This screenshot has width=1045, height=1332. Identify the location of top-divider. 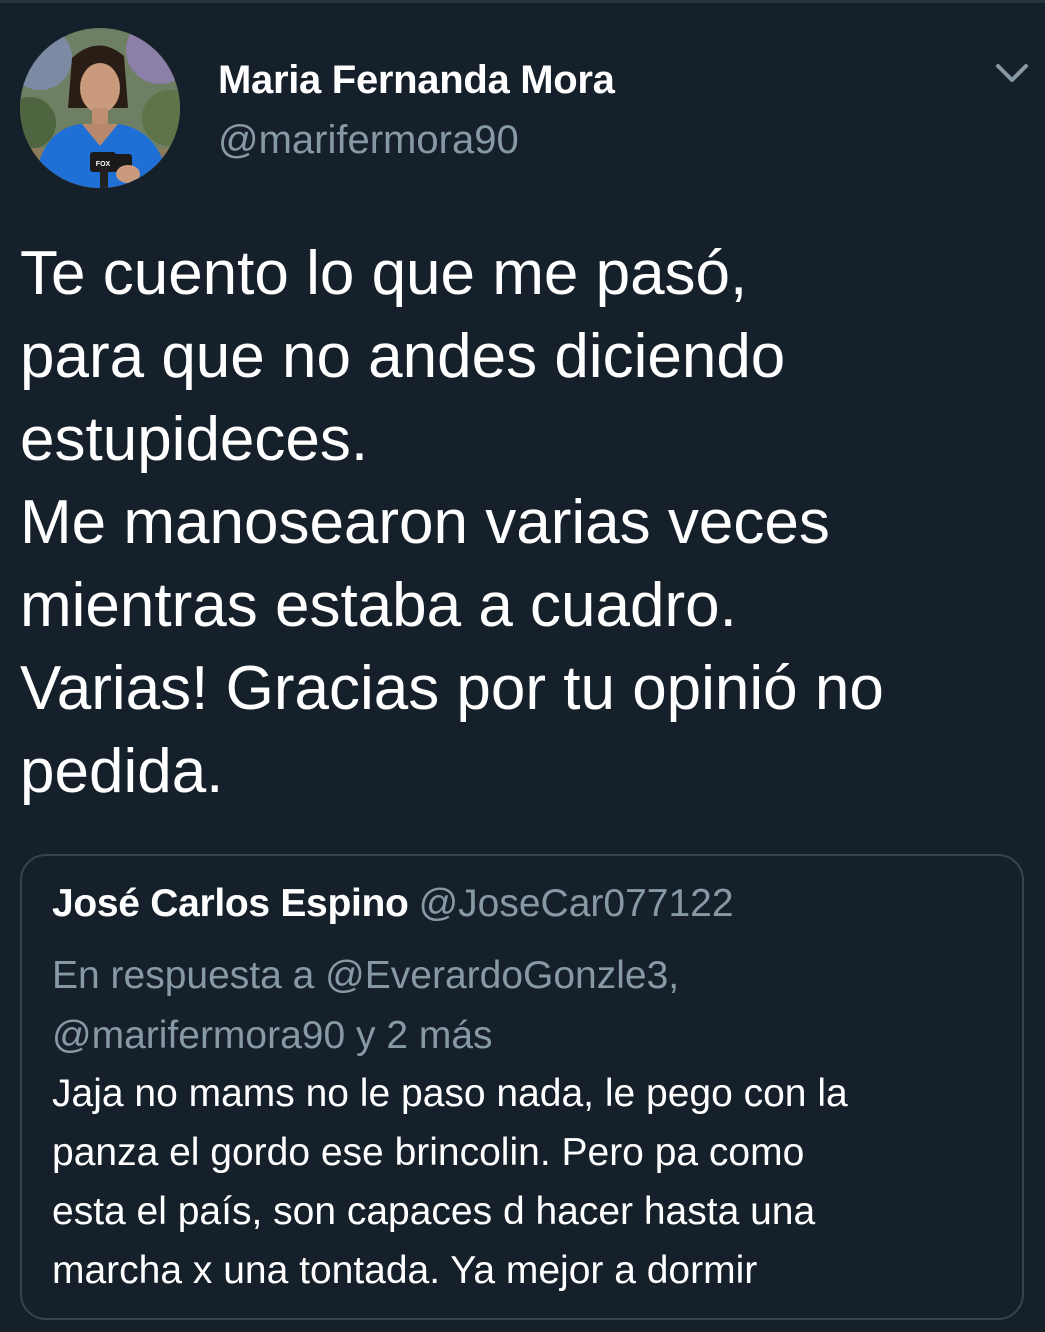
(522, 1).